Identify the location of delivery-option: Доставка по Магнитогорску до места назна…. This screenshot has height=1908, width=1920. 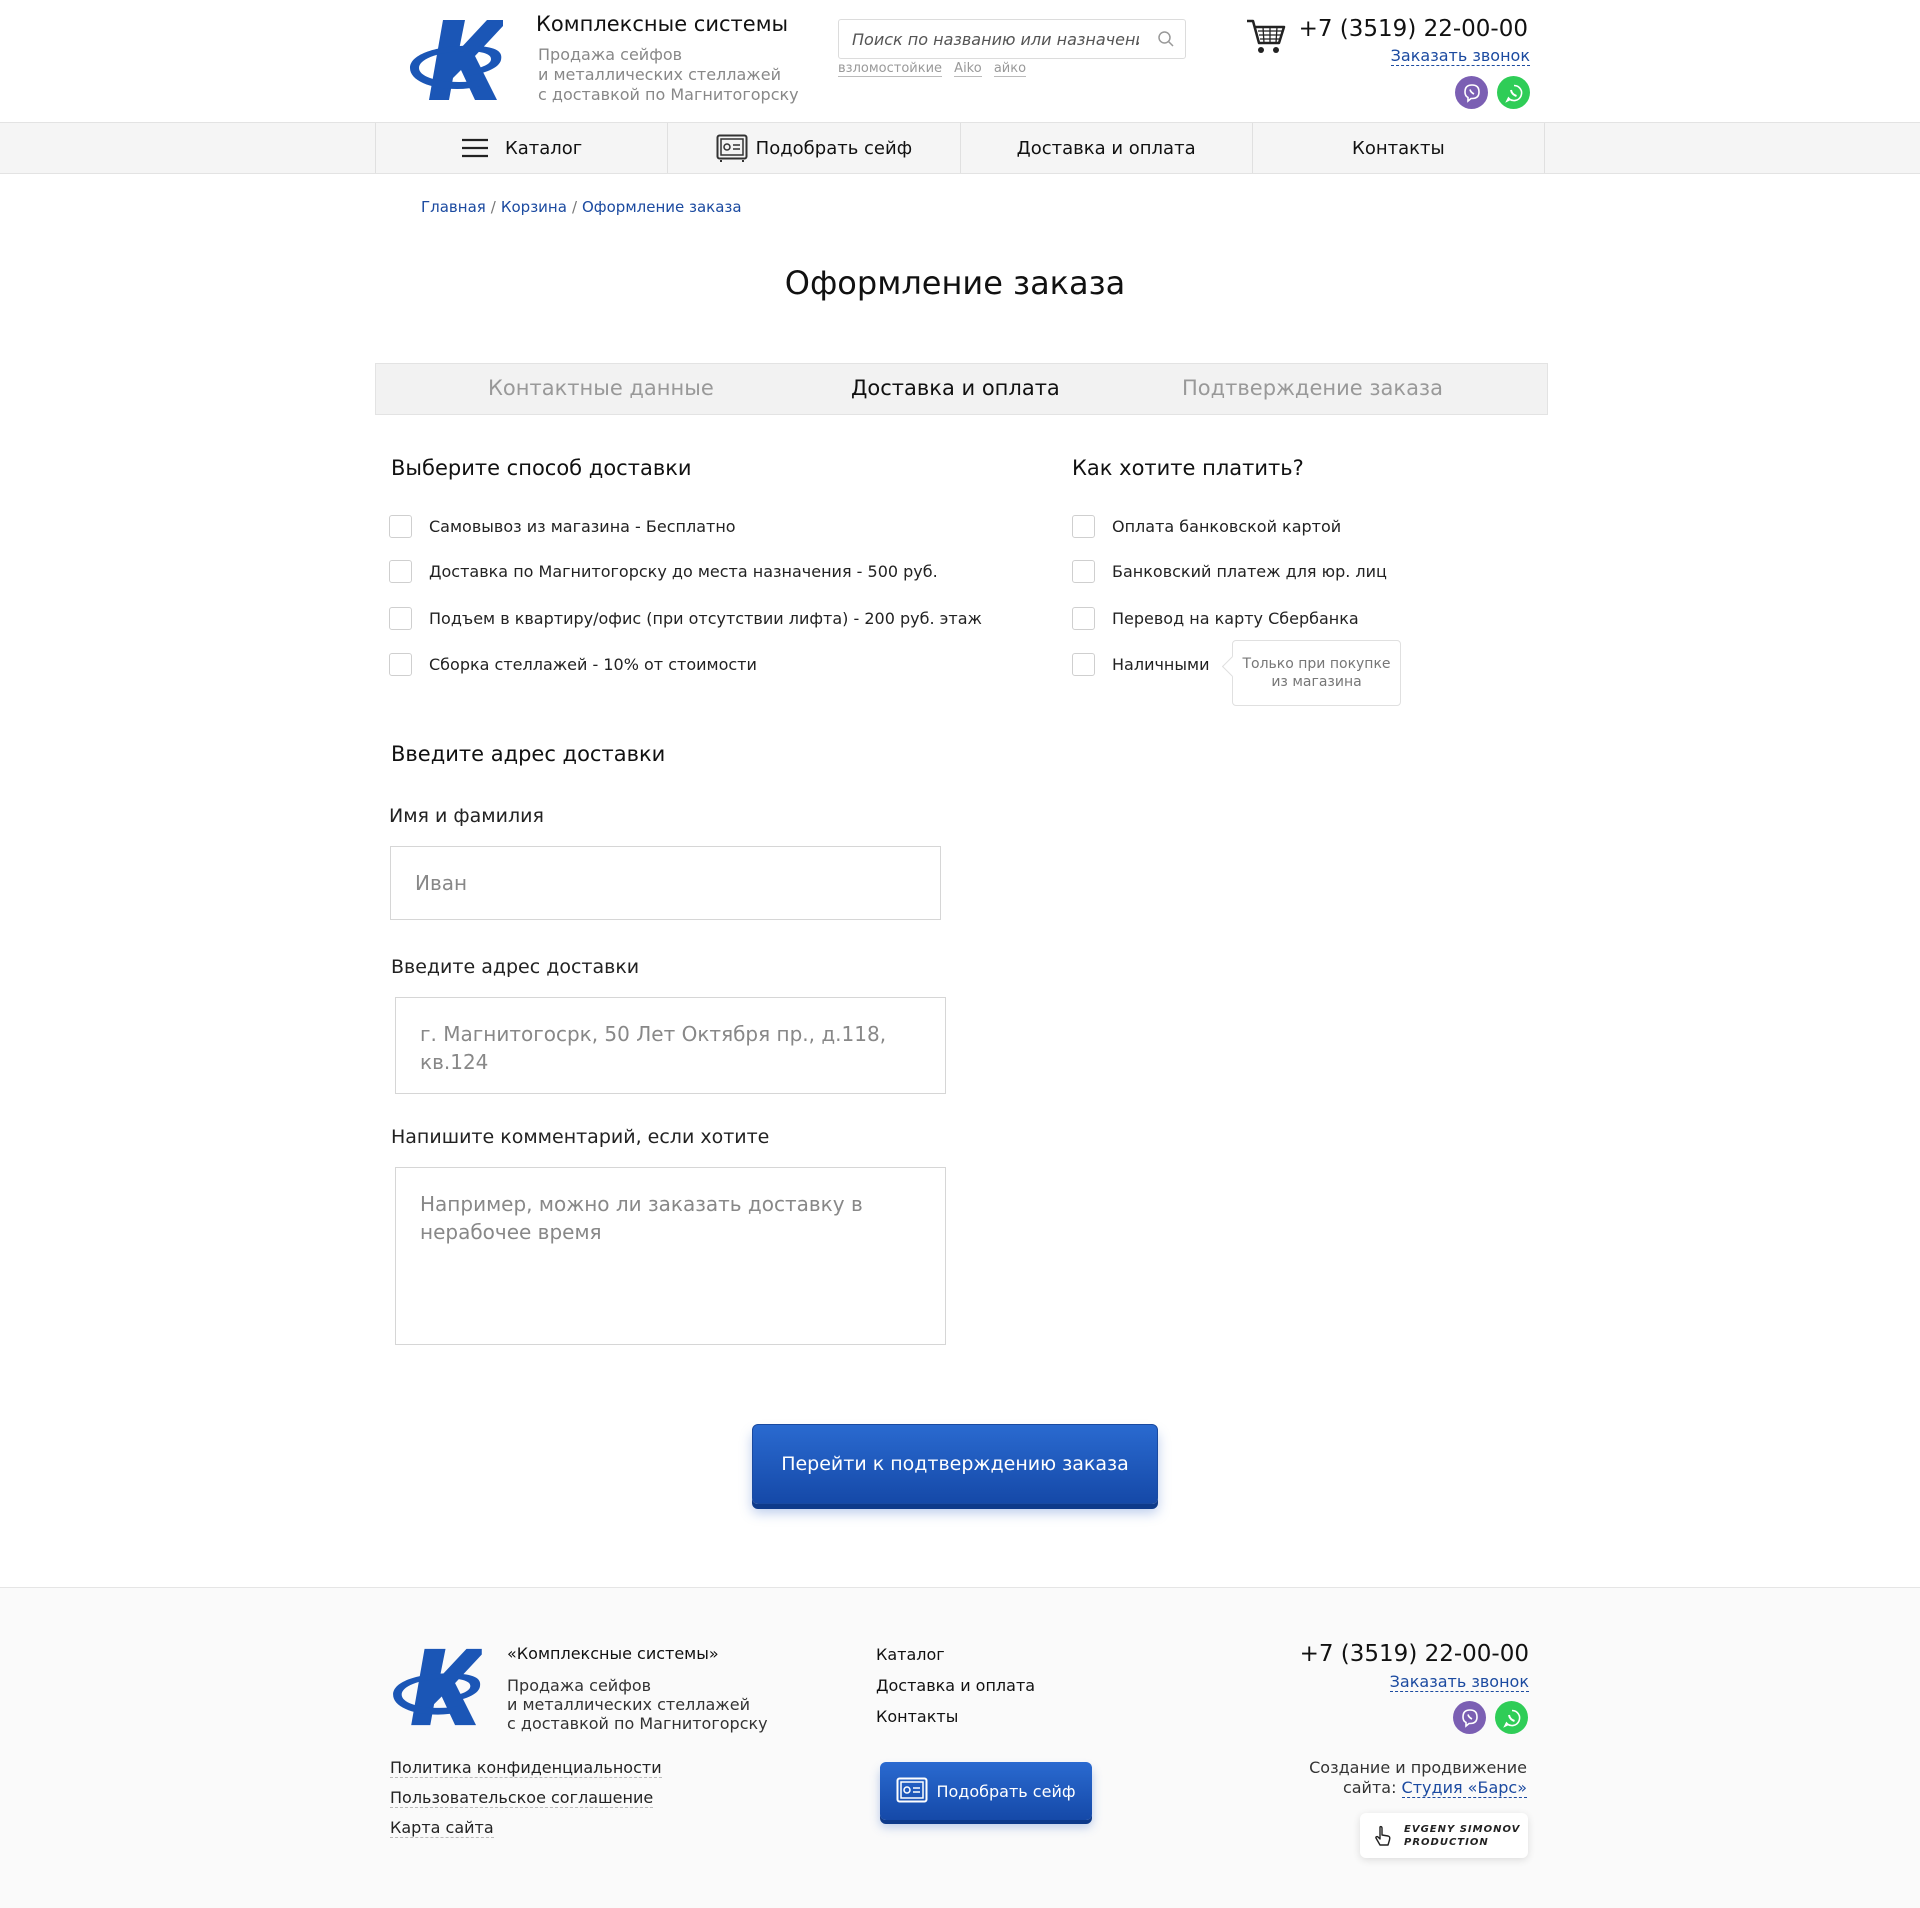
(663, 571).